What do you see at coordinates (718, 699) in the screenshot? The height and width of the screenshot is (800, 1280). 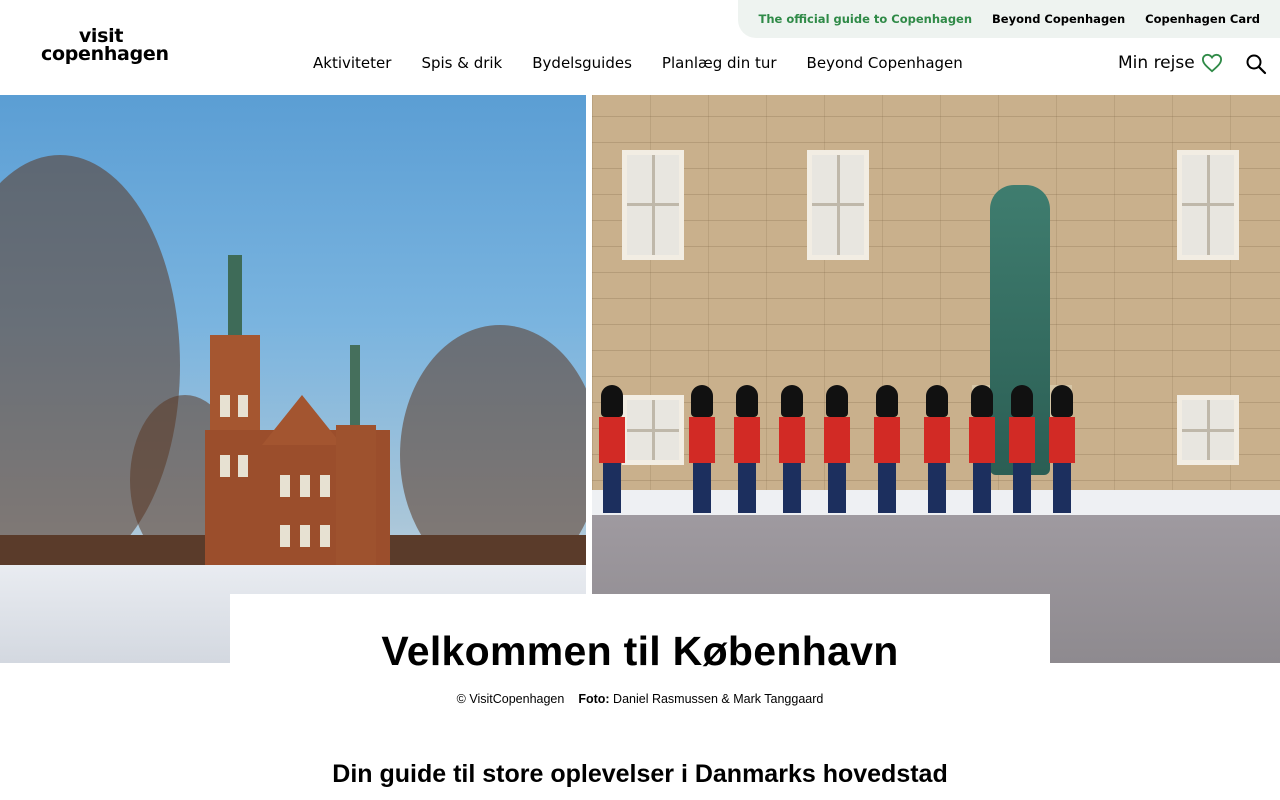 I see `photo-credit-names: Daniel Rasmussen & Mark Tanggaard` at bounding box center [718, 699].